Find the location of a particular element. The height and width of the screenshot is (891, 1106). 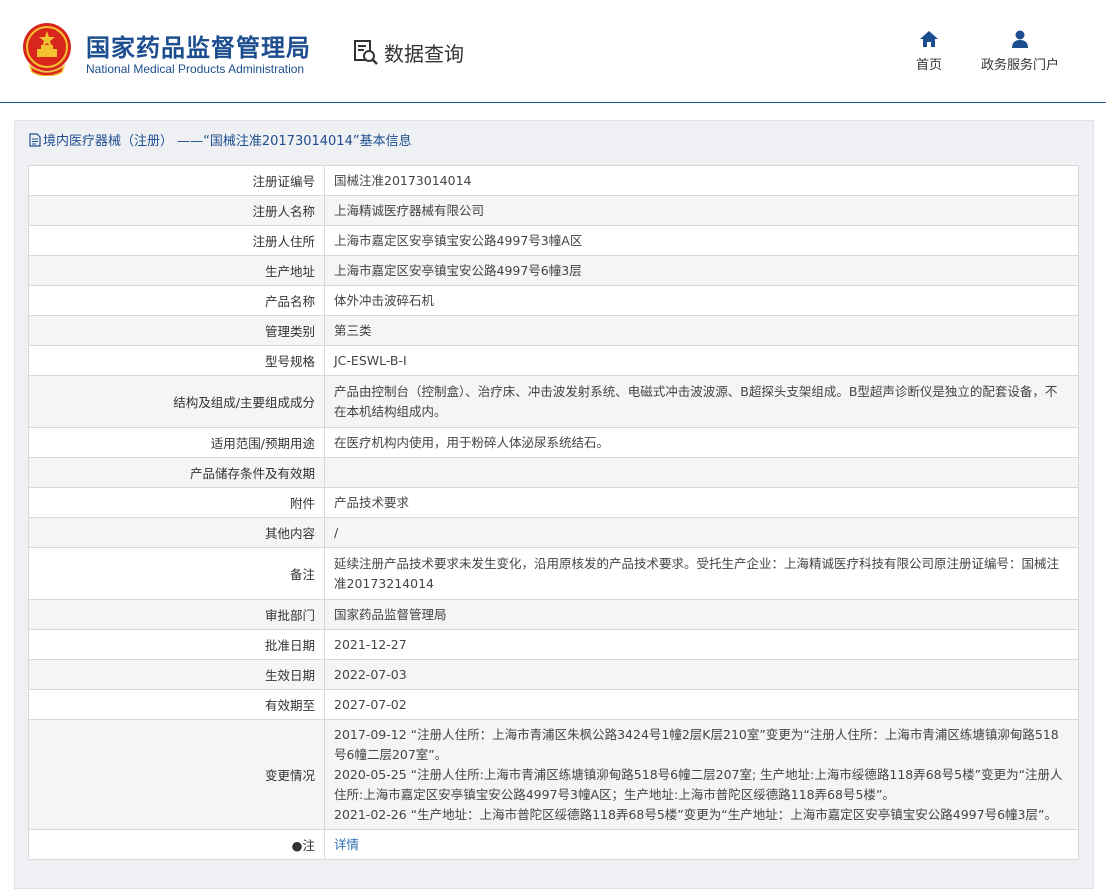

row-value: 2027-07-02 is located at coordinates (701, 704).